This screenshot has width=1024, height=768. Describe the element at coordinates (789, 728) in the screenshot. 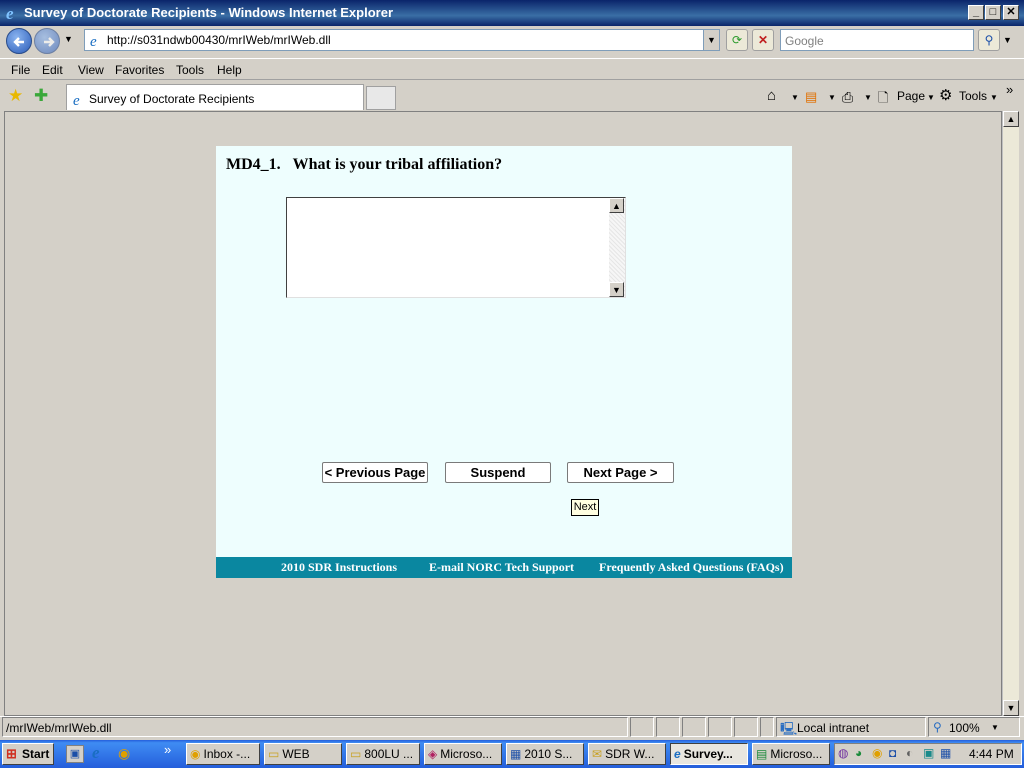

I see `intranet-icon: 🖳` at that location.